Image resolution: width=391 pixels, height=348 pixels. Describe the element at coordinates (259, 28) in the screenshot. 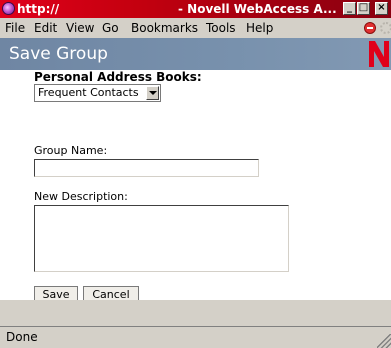

I see `menu-help: Help` at that location.